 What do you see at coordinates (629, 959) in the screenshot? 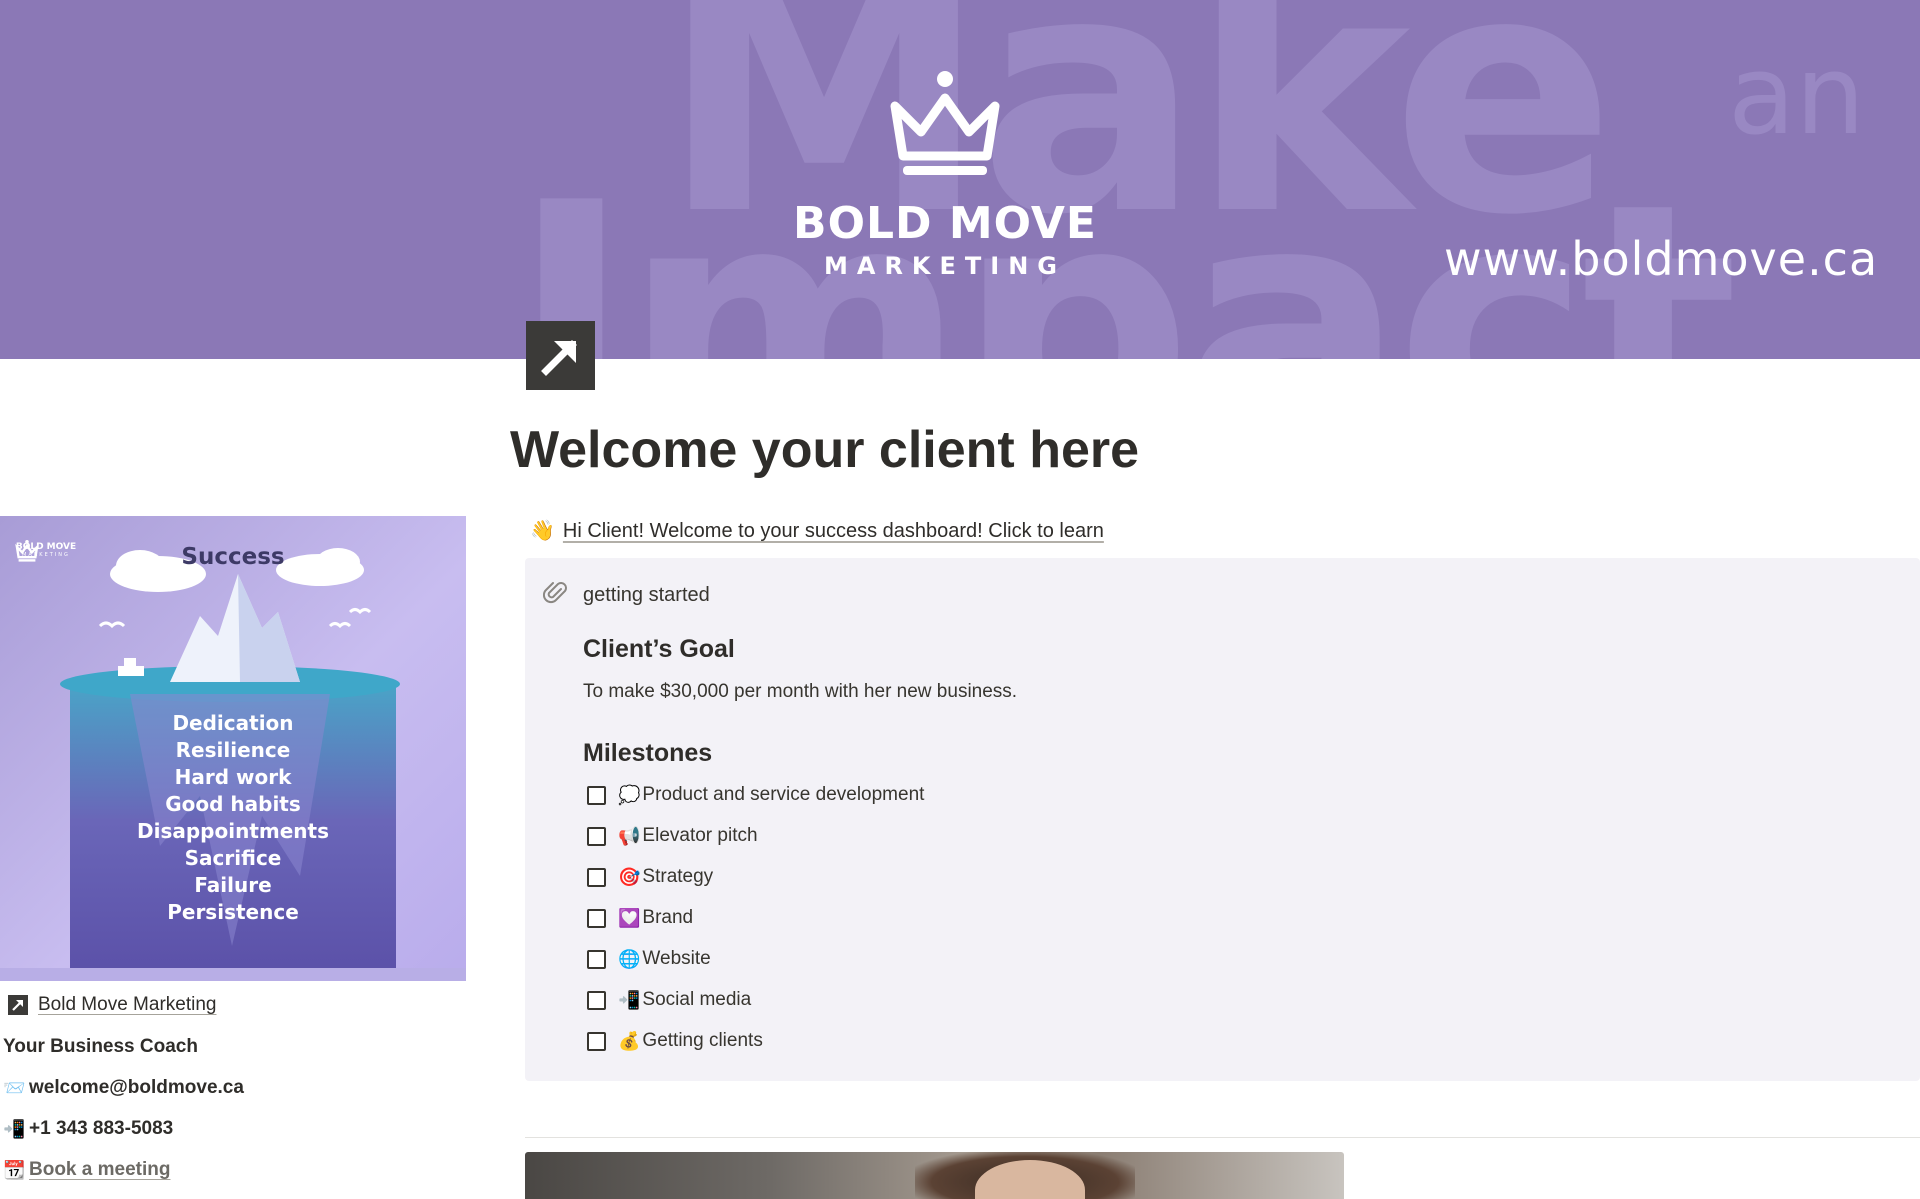
I see `globe-icon: 🌐` at bounding box center [629, 959].